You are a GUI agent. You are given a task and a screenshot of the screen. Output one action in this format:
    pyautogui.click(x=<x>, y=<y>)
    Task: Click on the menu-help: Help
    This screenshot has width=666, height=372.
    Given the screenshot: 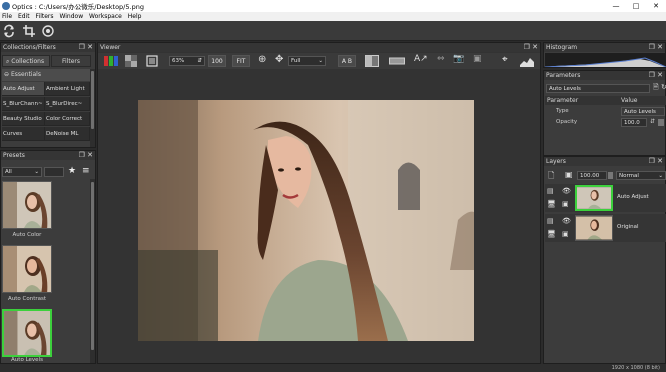 What is the action you would take?
    pyautogui.click(x=135, y=16)
    